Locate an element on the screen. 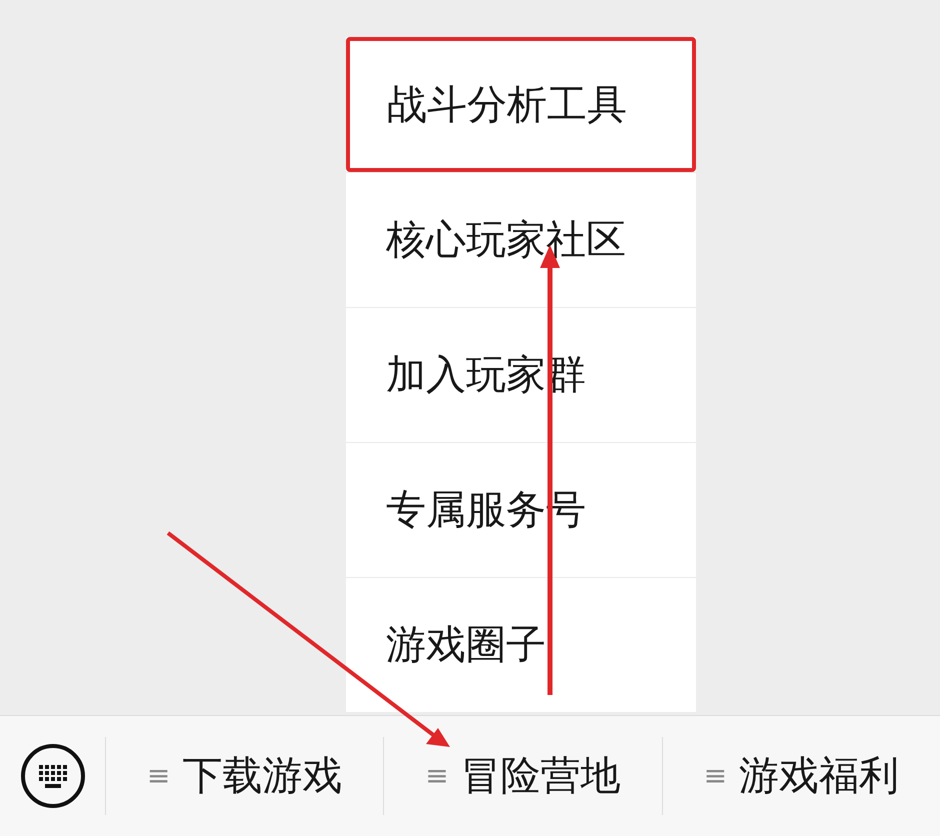 Image resolution: width=940 pixels, height=836 pixels. menu-tab: ≡ 游戏福利 is located at coordinates (802, 776).